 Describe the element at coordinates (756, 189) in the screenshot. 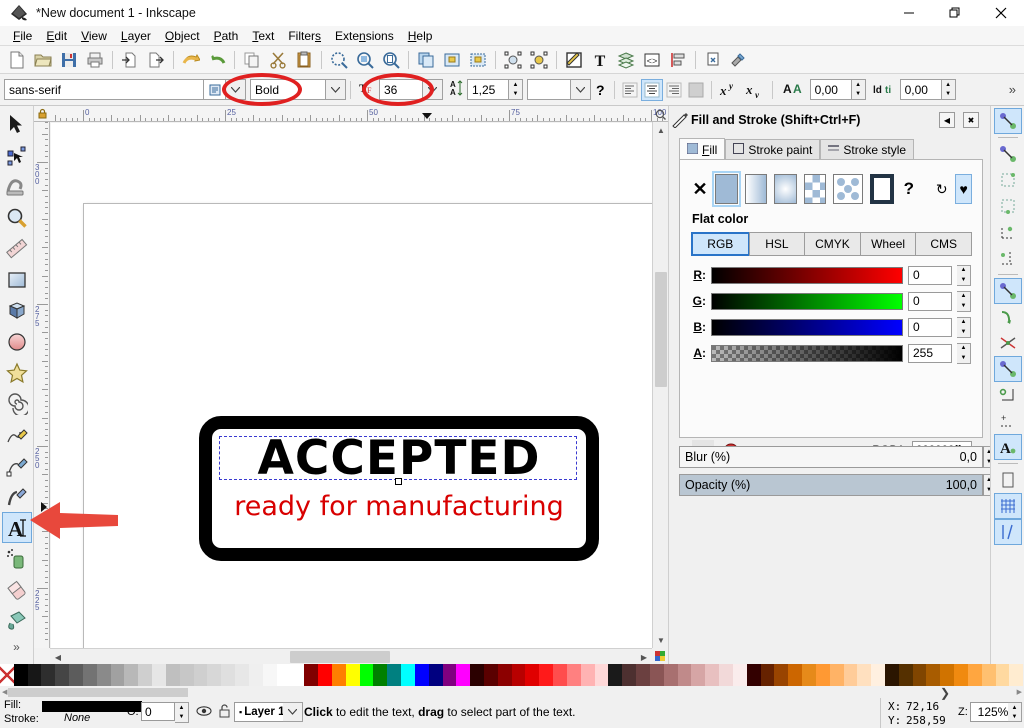

I see `linear-gradient-icon` at that location.